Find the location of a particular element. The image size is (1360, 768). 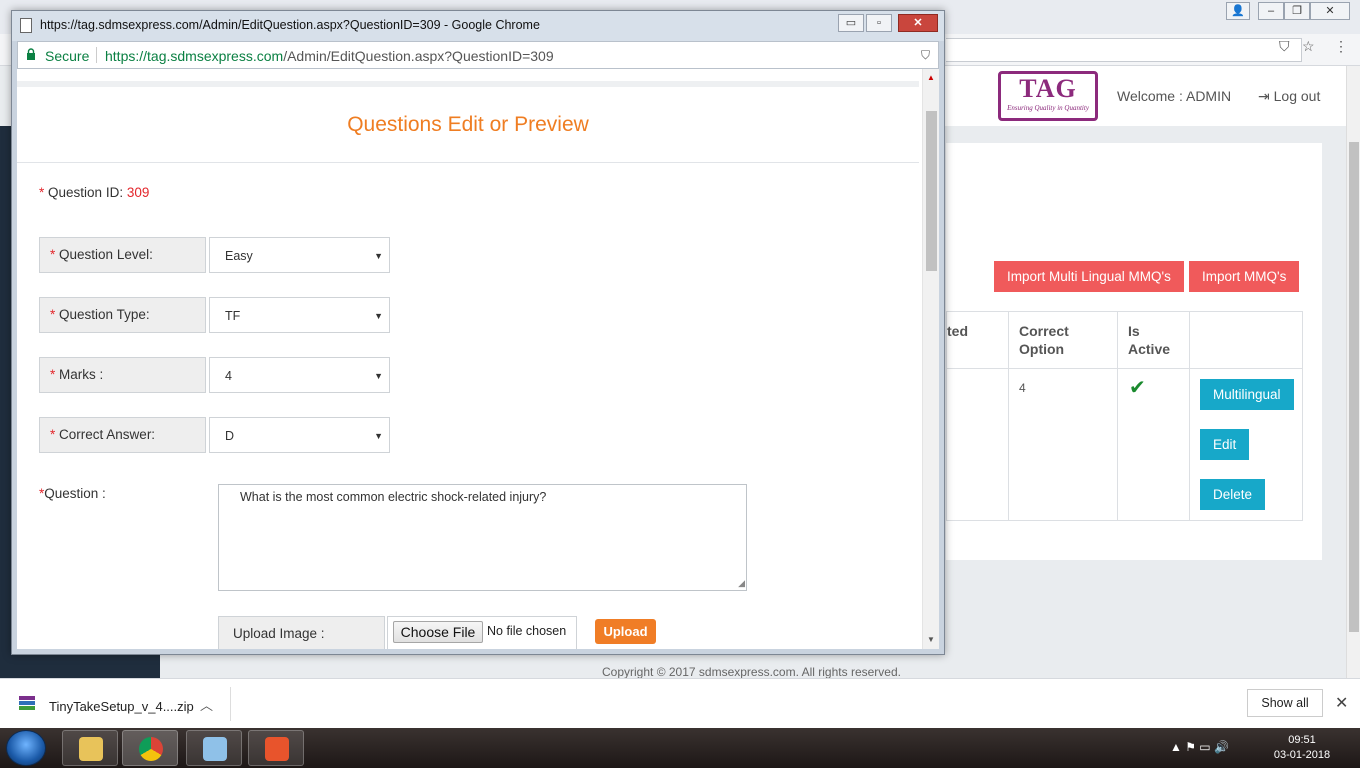

table-header-correct-option: Correct Option is located at coordinates (1044, 340).